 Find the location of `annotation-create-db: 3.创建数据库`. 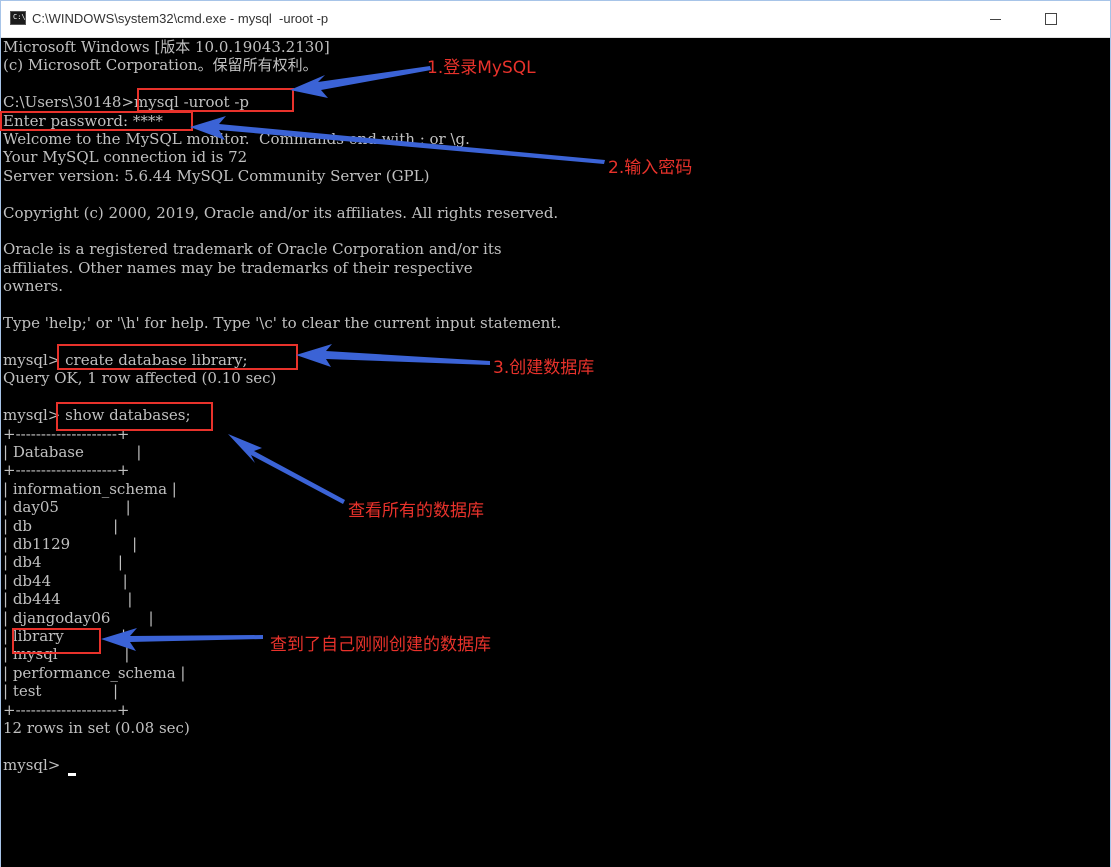

annotation-create-db: 3.创建数据库 is located at coordinates (544, 368).